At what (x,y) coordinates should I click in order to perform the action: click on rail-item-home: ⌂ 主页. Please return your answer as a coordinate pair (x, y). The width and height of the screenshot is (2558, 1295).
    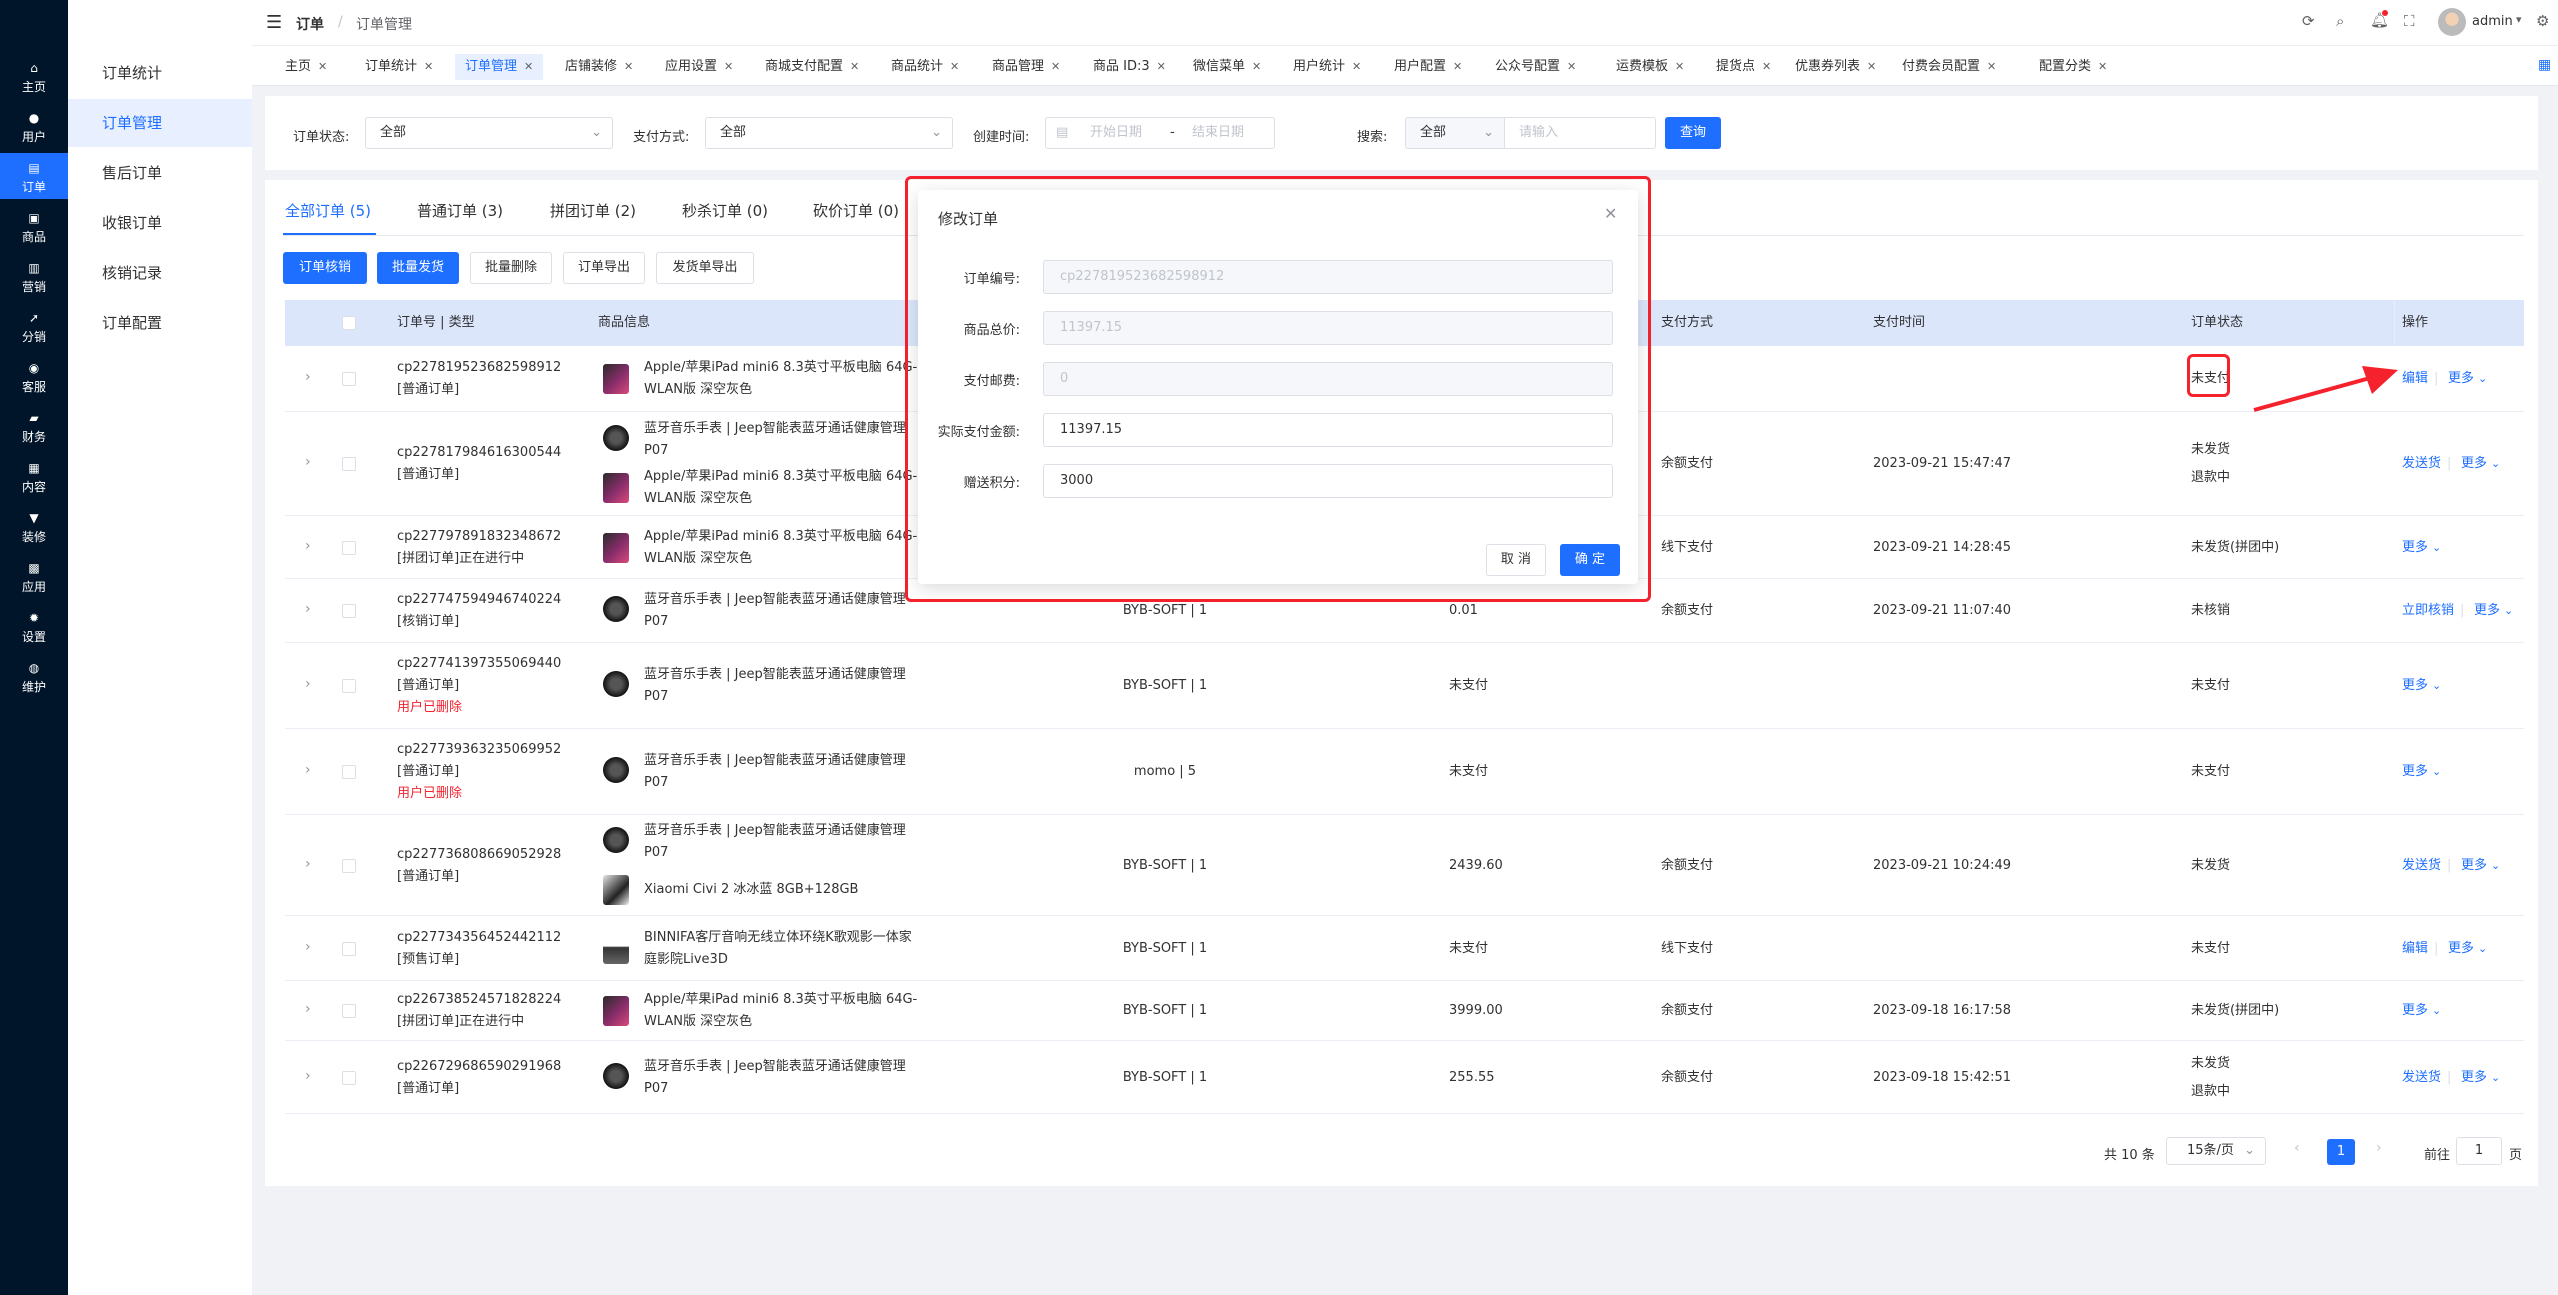
    Looking at the image, I should click on (34, 76).